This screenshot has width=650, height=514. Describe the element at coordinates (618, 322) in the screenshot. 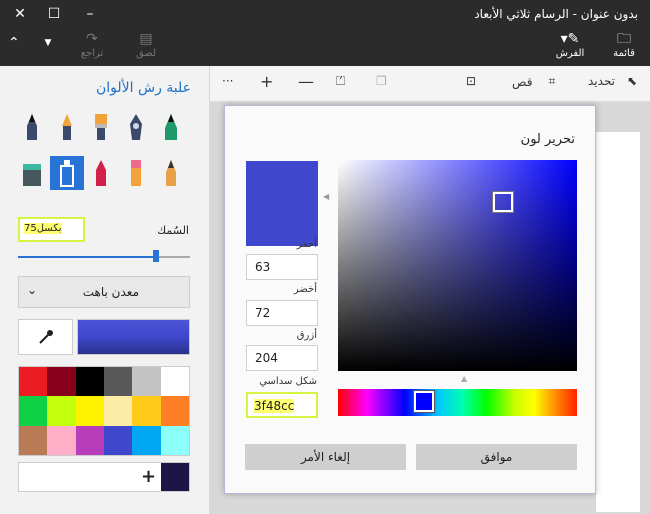

I see `canvas-page` at that location.